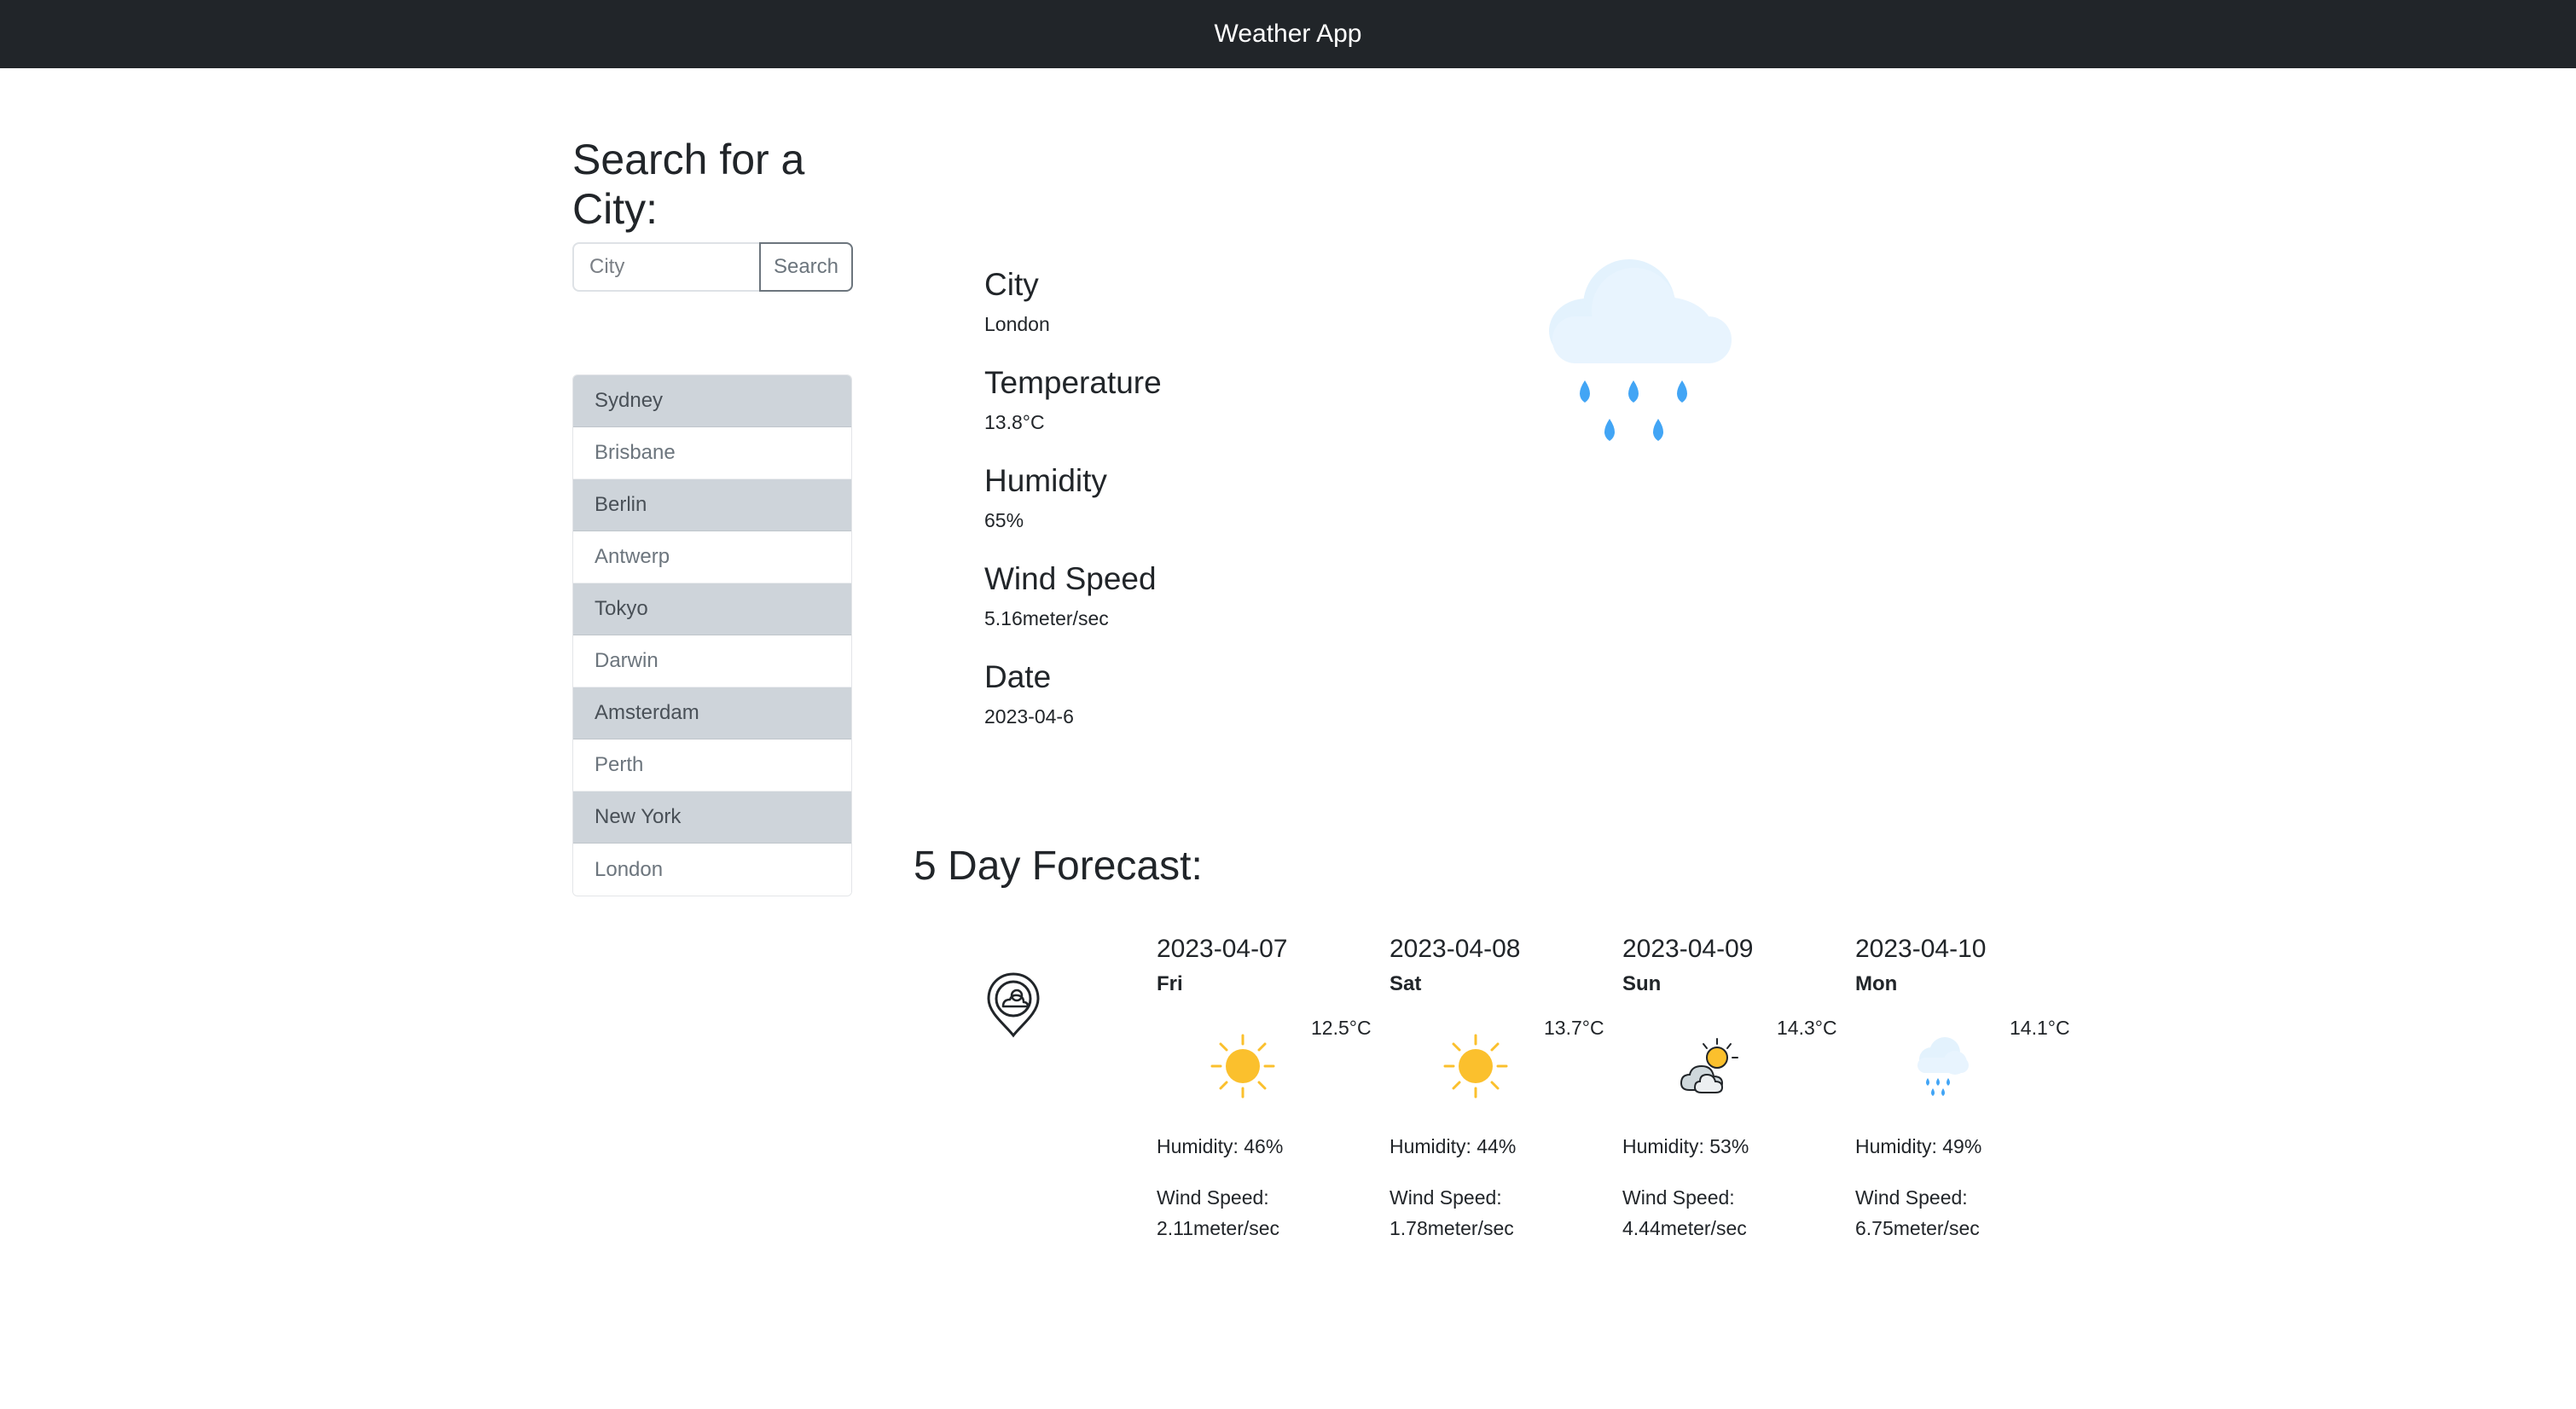 The width and height of the screenshot is (2576, 1409). I want to click on city-history-item-berlin: Berlin, so click(712, 505).